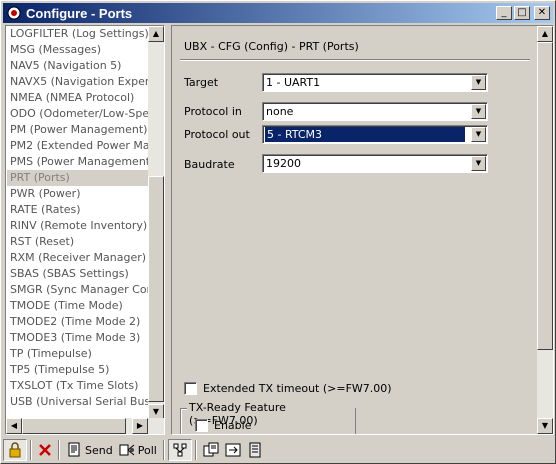 The width and height of the screenshot is (556, 464). What do you see at coordinates (138, 450) in the screenshot?
I see `poll-button: Poll` at bounding box center [138, 450].